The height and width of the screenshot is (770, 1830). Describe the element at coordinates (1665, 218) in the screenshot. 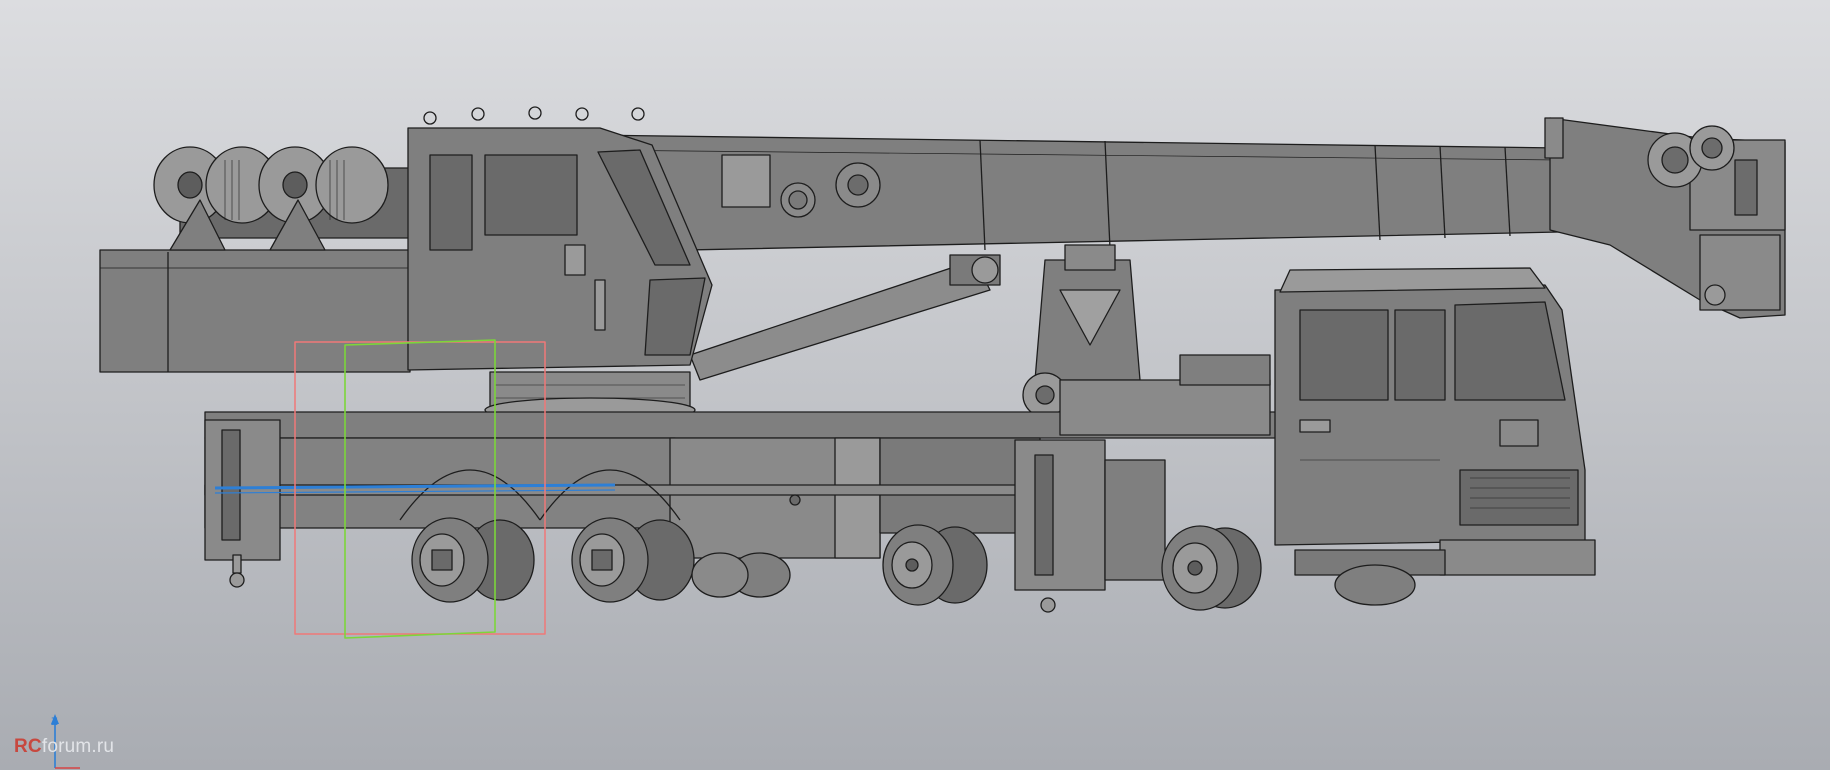

I see `boom-head` at that location.